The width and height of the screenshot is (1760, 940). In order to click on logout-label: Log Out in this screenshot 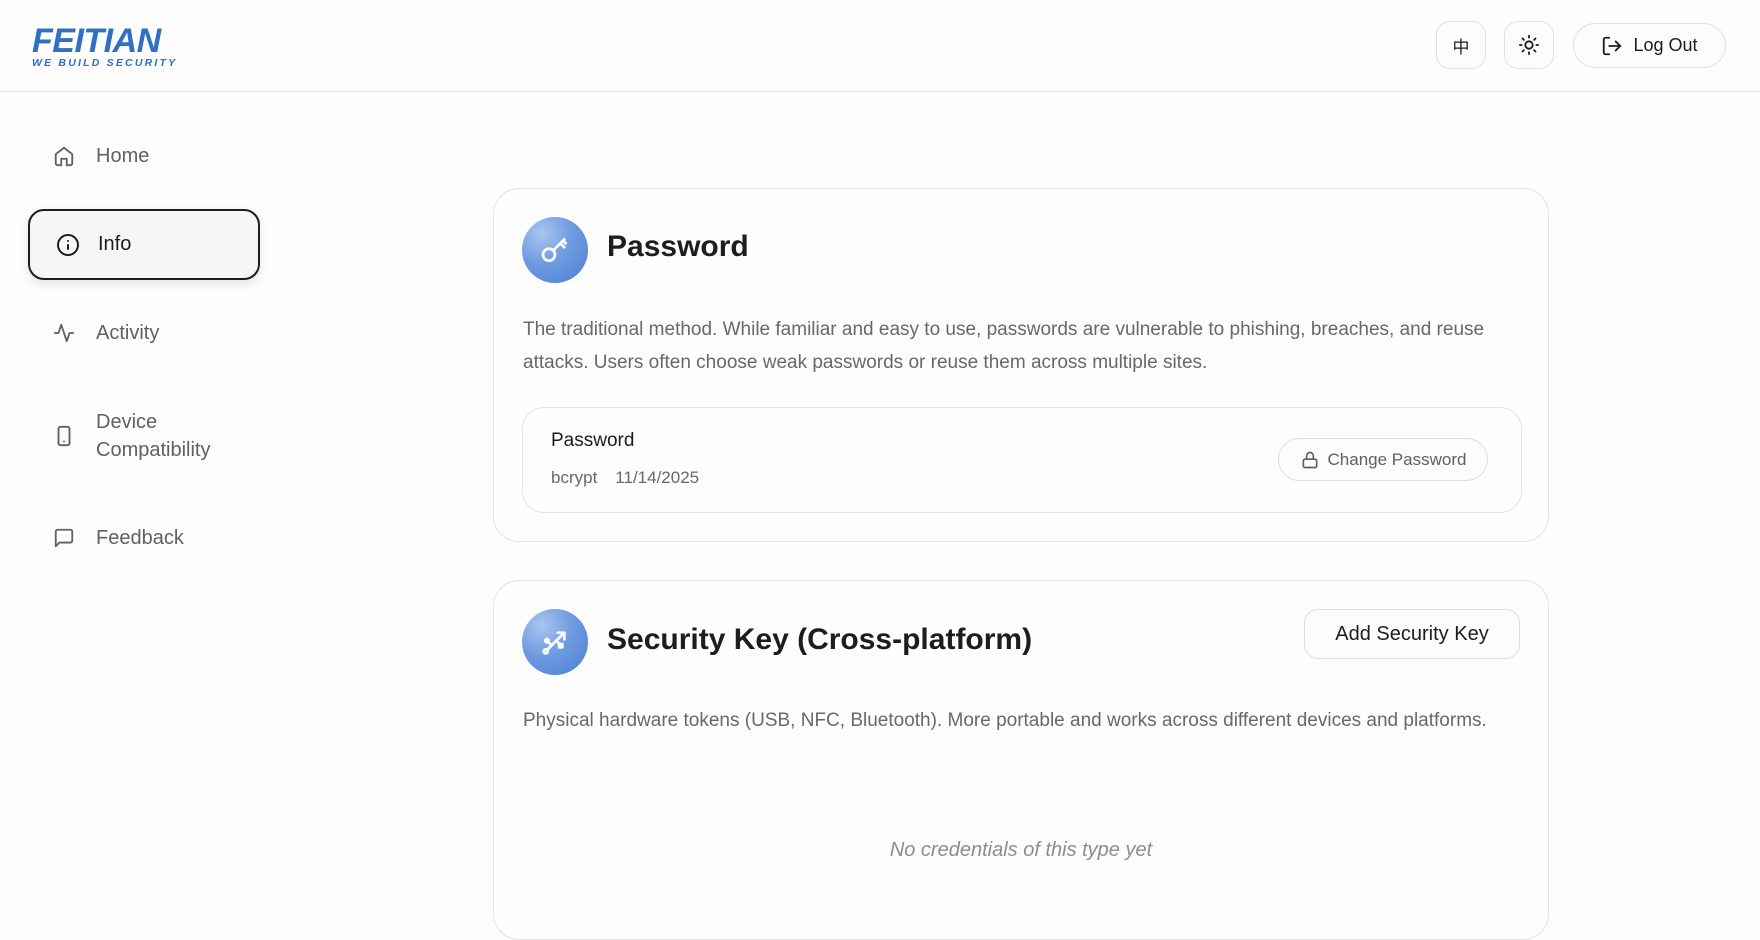, I will do `click(1665, 45)`.